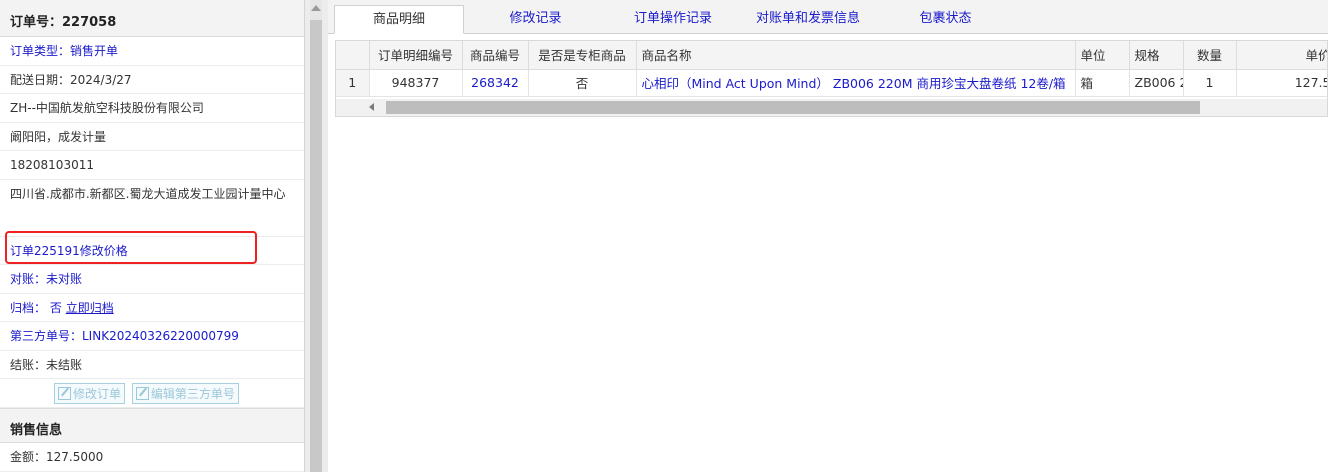 This screenshot has width=1328, height=472. What do you see at coordinates (152, 457) in the screenshot?
I see `sales-amount: 金额：127.5000` at bounding box center [152, 457].